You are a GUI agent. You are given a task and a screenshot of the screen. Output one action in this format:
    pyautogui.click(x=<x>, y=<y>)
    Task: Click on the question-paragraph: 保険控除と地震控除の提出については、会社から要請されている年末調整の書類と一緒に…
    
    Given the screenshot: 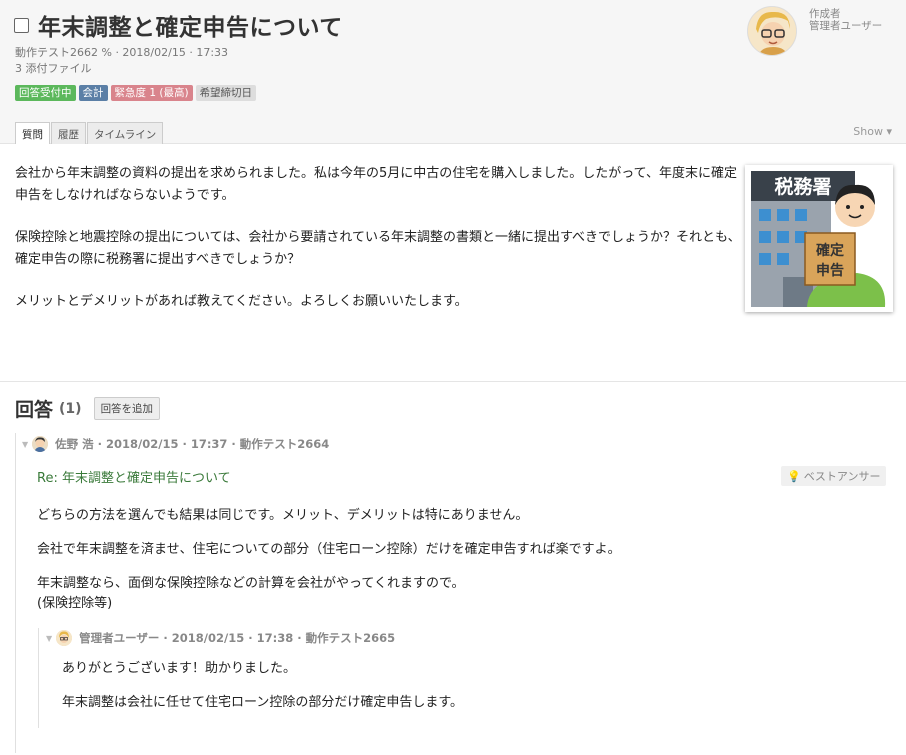 What is the action you would take?
    pyautogui.click(x=378, y=248)
    